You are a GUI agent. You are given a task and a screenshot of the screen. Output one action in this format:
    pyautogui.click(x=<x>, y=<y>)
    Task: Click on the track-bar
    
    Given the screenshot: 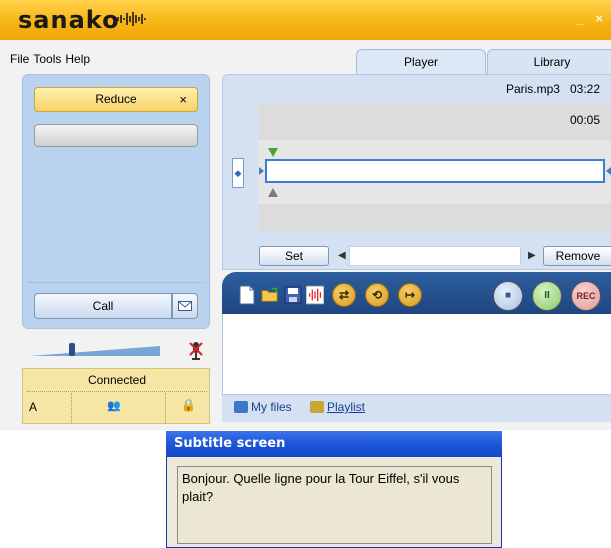 What is the action you would take?
    pyautogui.click(x=435, y=171)
    